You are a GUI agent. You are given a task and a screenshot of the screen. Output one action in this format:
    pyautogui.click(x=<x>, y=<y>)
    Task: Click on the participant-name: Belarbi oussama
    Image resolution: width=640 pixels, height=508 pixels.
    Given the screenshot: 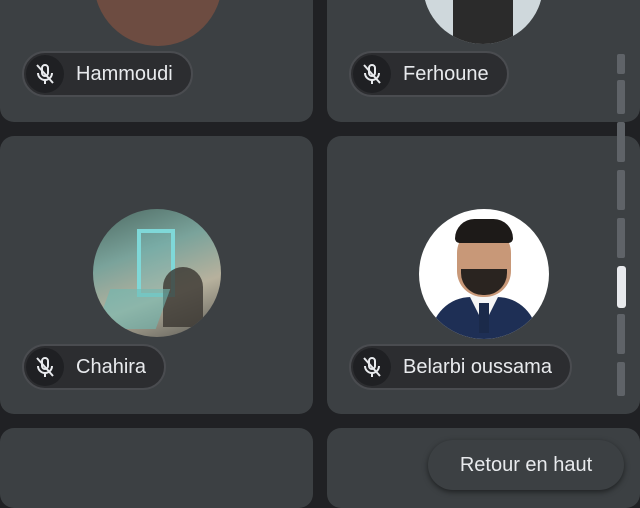 What is the action you would take?
    pyautogui.click(x=477, y=366)
    